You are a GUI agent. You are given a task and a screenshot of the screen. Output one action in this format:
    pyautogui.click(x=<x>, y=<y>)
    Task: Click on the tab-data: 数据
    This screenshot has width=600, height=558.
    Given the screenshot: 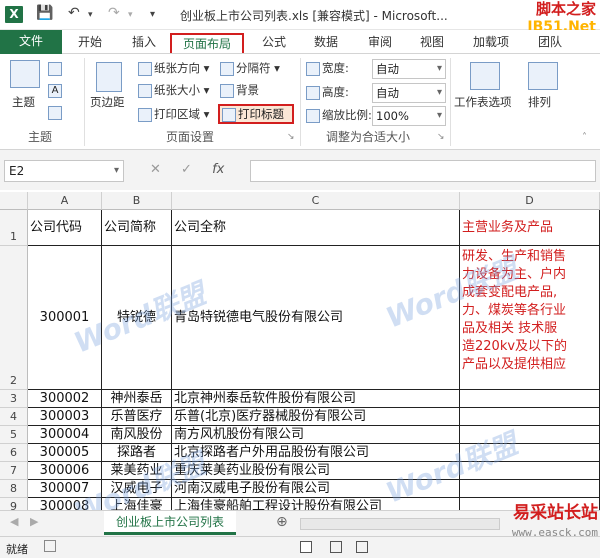 What is the action you would take?
    pyautogui.click(x=326, y=43)
    